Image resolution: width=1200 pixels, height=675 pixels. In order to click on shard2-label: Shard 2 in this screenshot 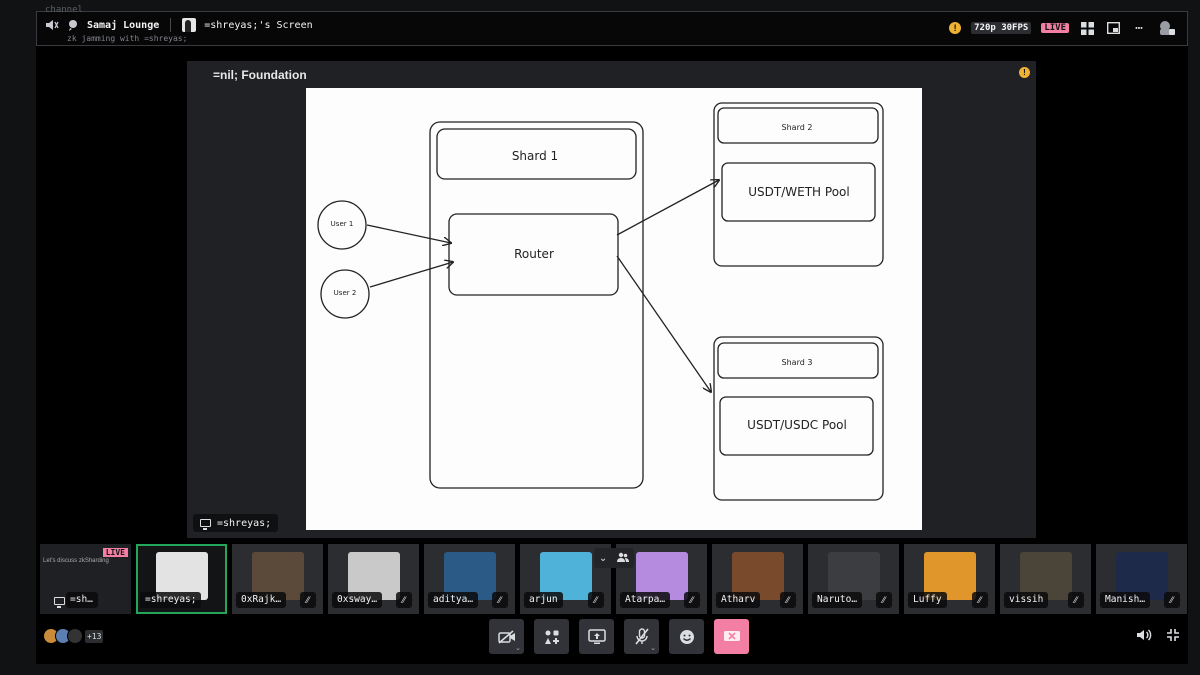, I will do `click(797, 127)`.